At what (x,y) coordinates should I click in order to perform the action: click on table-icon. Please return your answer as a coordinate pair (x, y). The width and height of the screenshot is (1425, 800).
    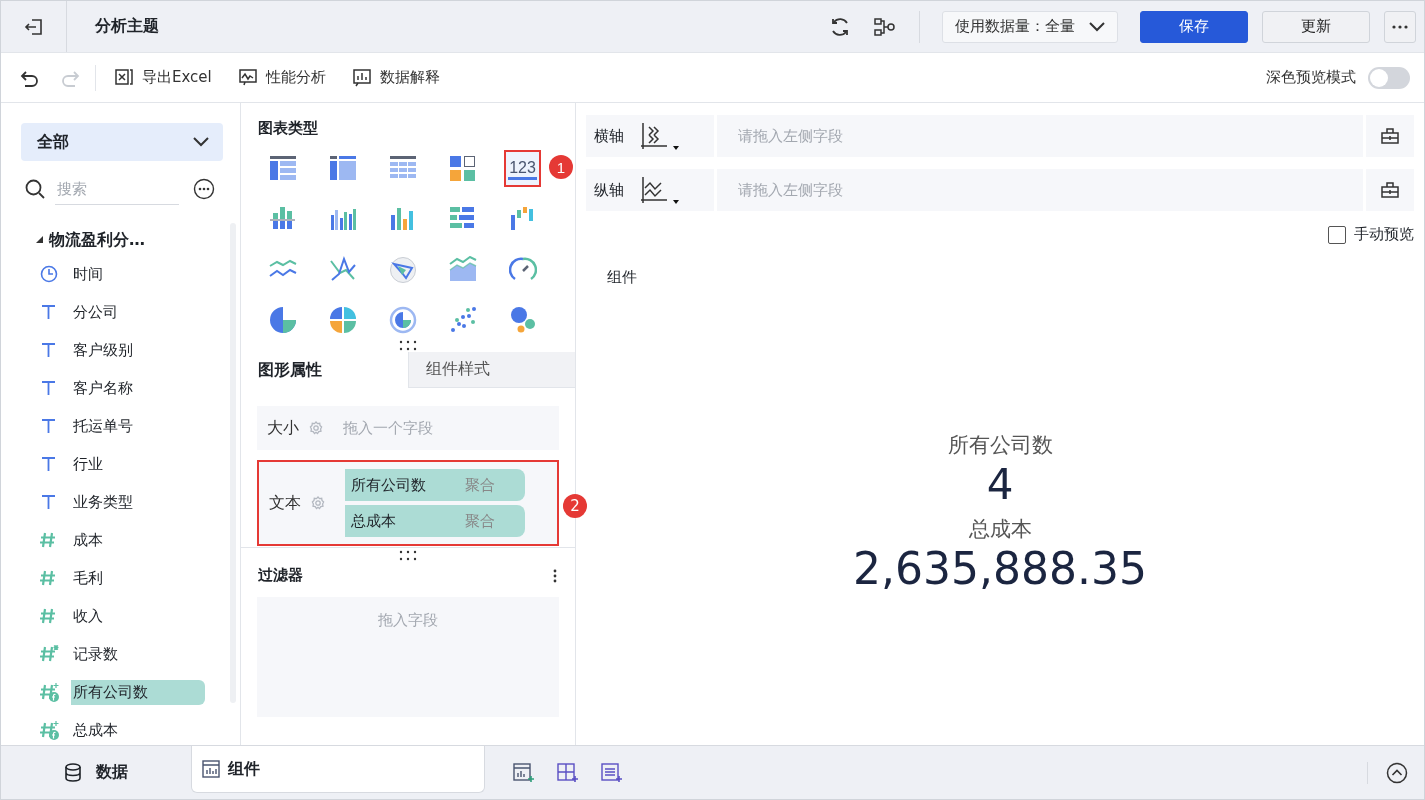
    Looking at the image, I should click on (282, 168).